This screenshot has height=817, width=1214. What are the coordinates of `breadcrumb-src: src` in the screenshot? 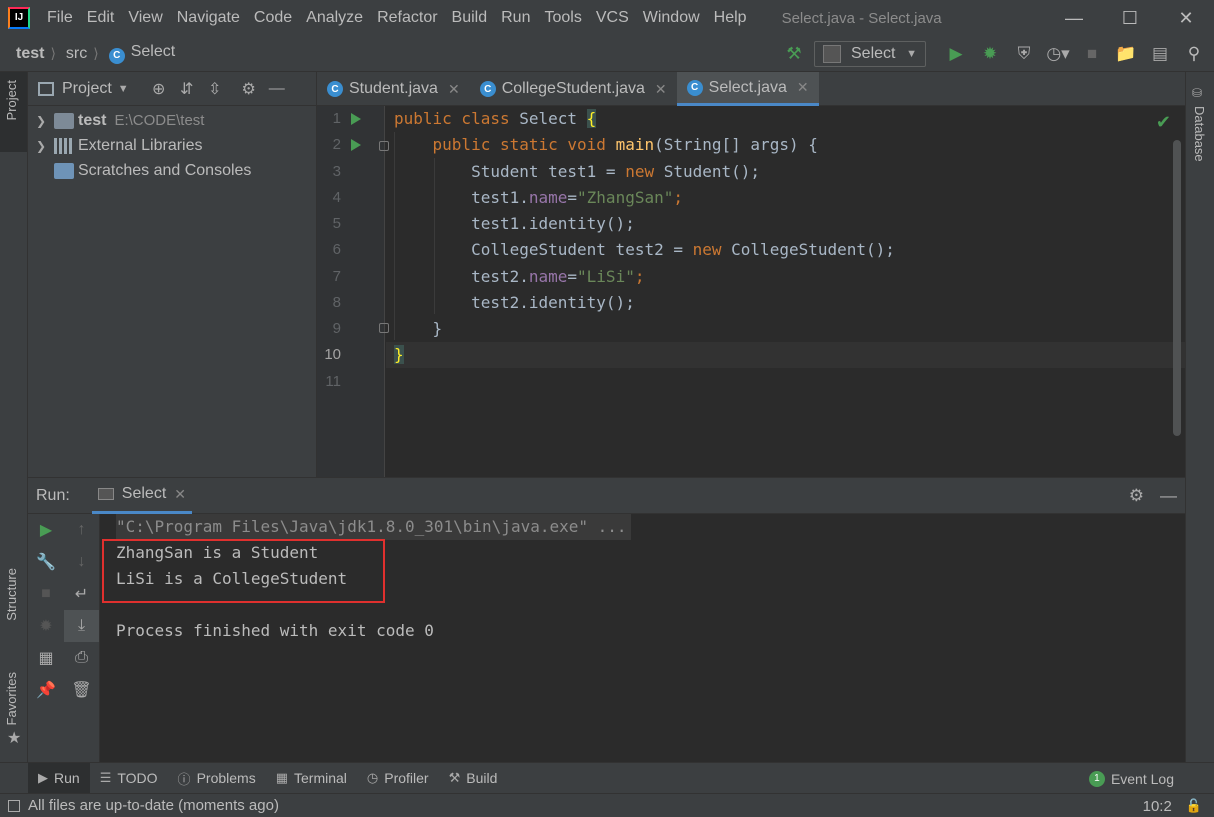 It's located at (71, 54).